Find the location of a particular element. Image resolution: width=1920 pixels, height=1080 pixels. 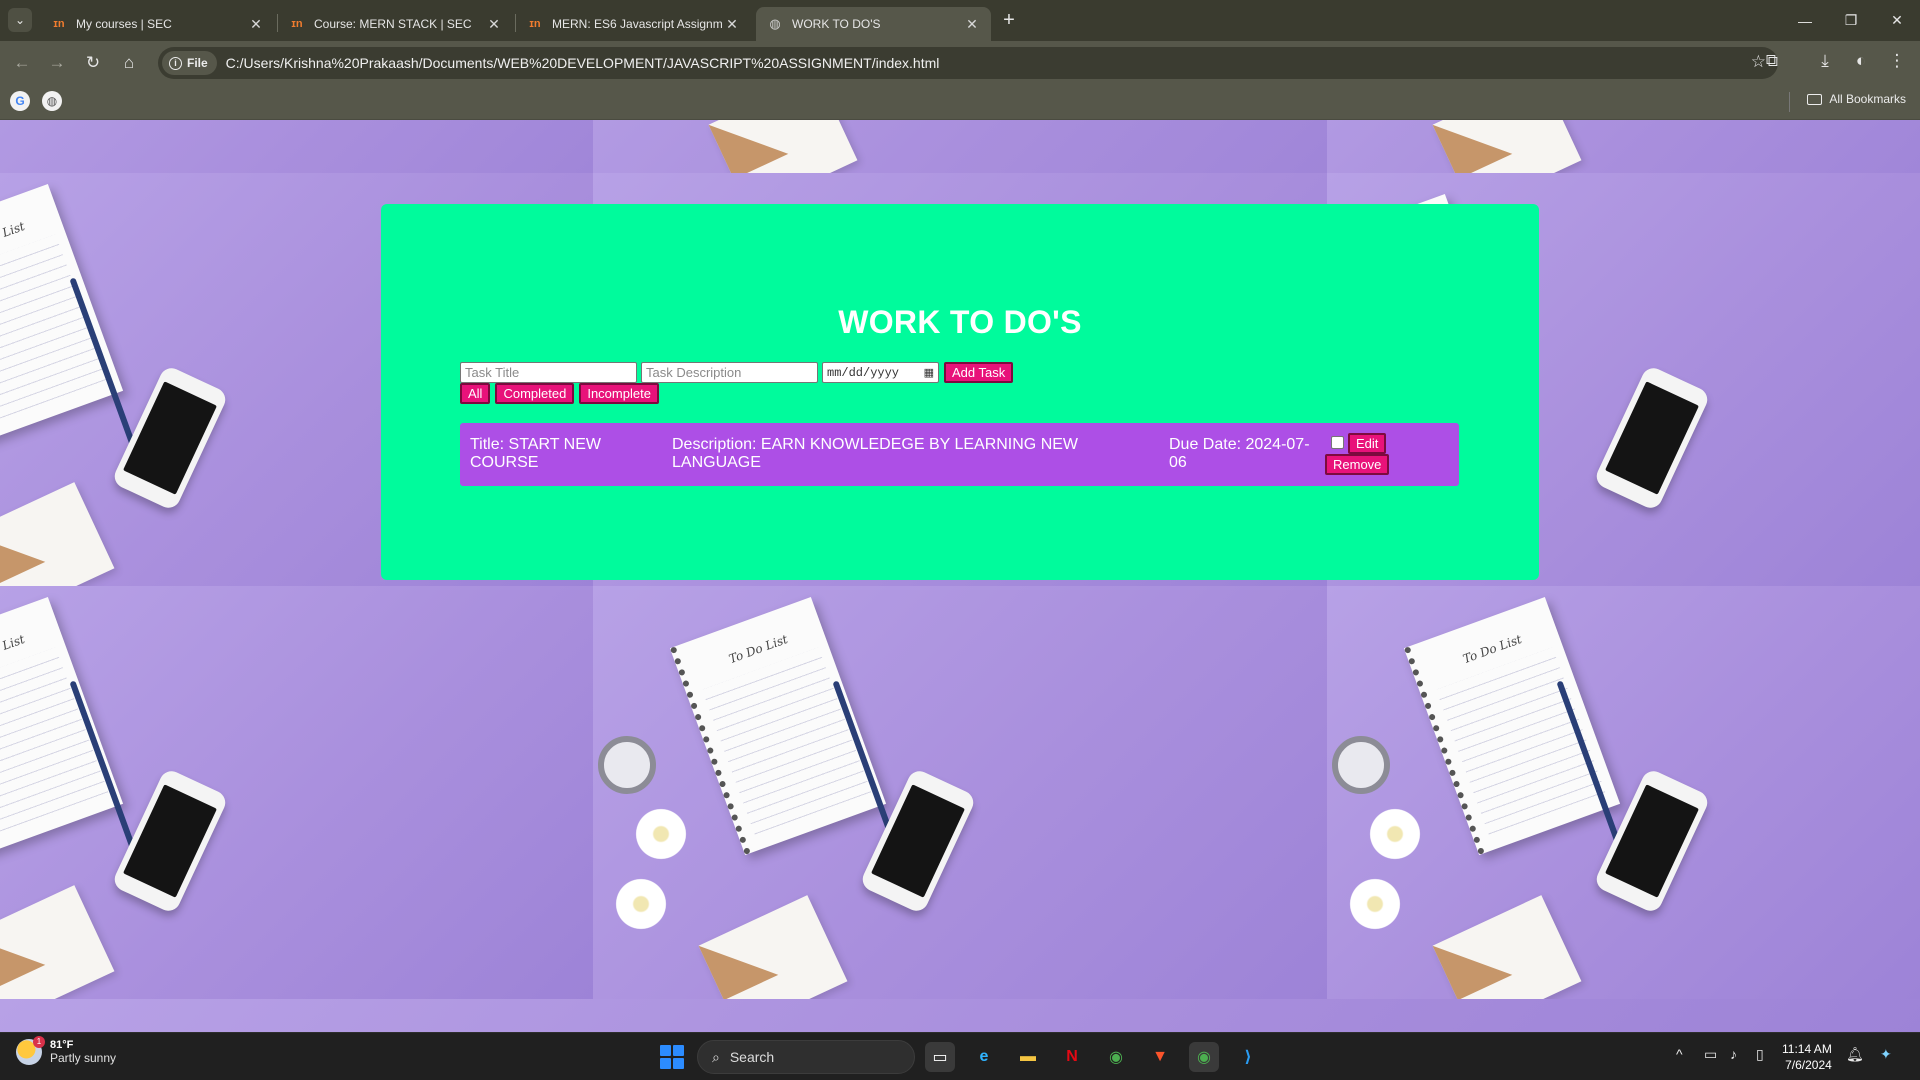

network-icon: ▭ is located at coordinates (1710, 1054).